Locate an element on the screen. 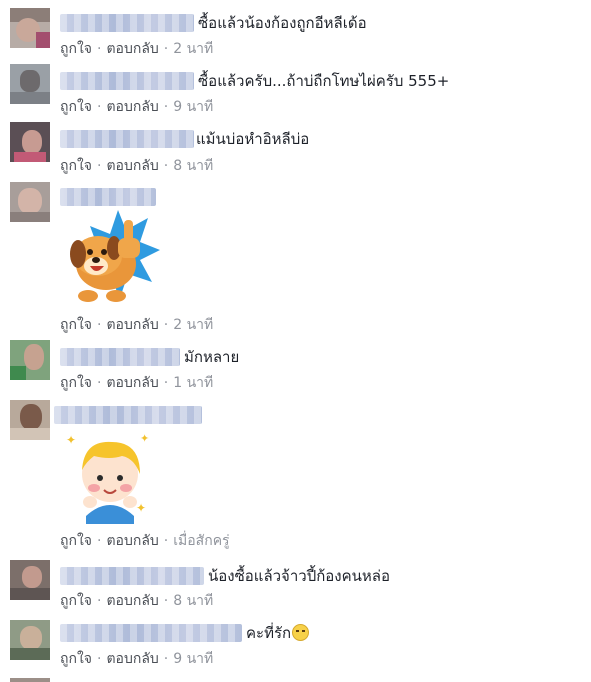 This screenshot has height=682, width=591. comment-text: คะที่รัก is located at coordinates (278, 633).